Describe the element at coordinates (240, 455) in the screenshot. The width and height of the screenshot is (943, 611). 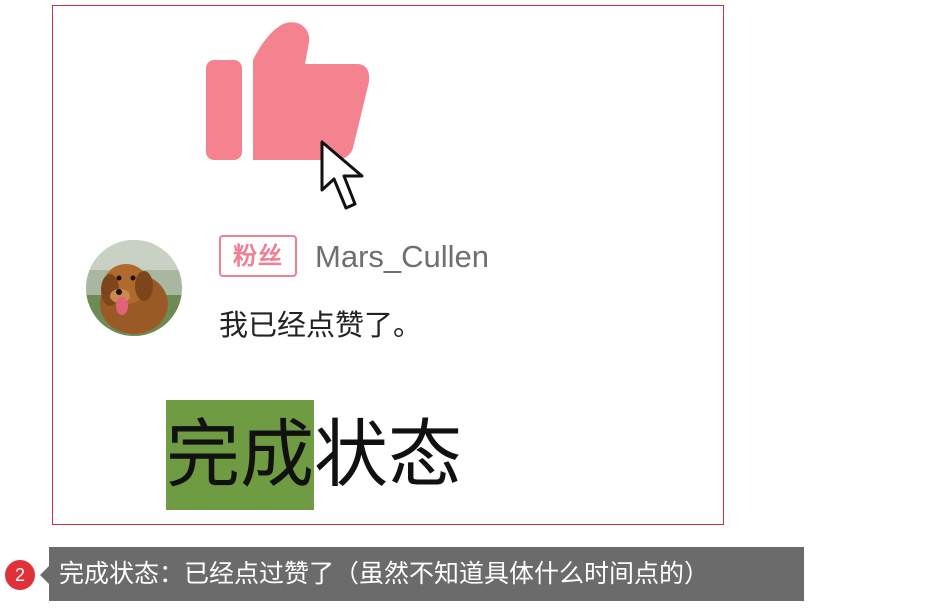
I see `state-highlight: 完成` at that location.